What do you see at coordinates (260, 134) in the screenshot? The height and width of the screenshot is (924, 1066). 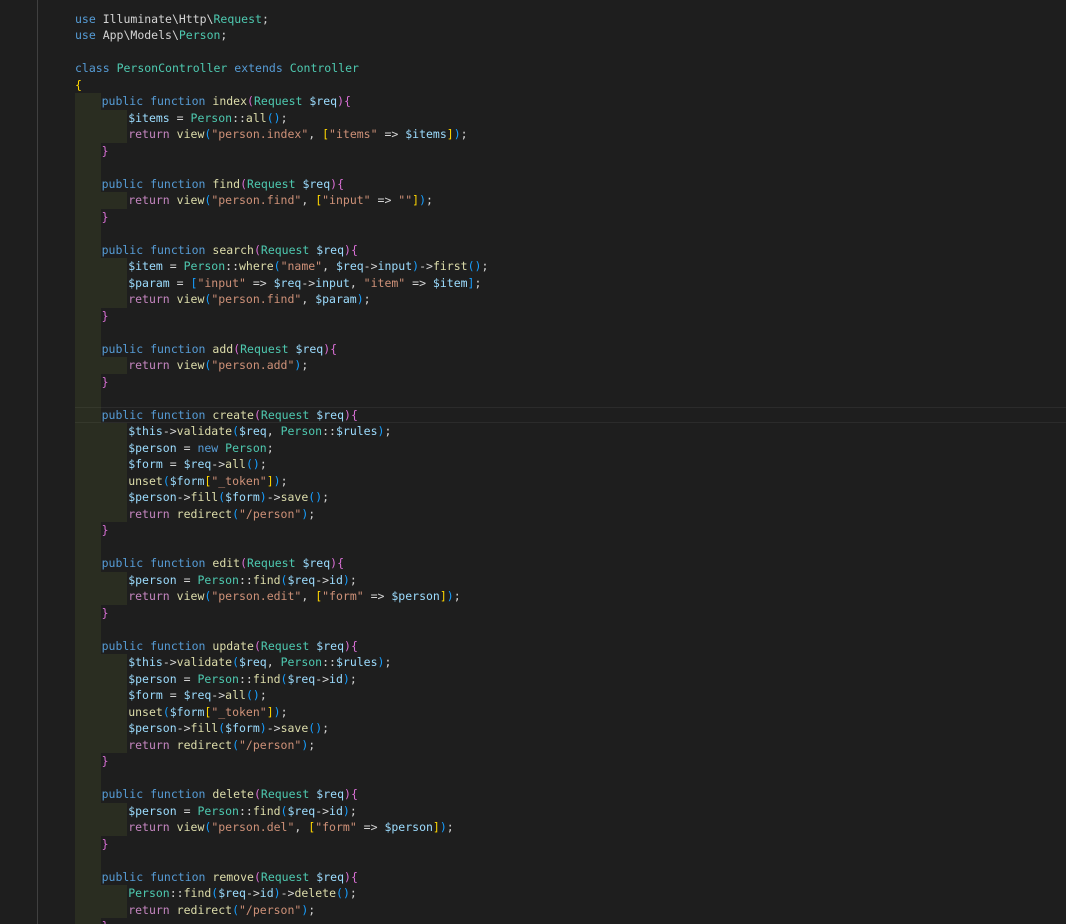 I see `code-token: "person.index"` at bounding box center [260, 134].